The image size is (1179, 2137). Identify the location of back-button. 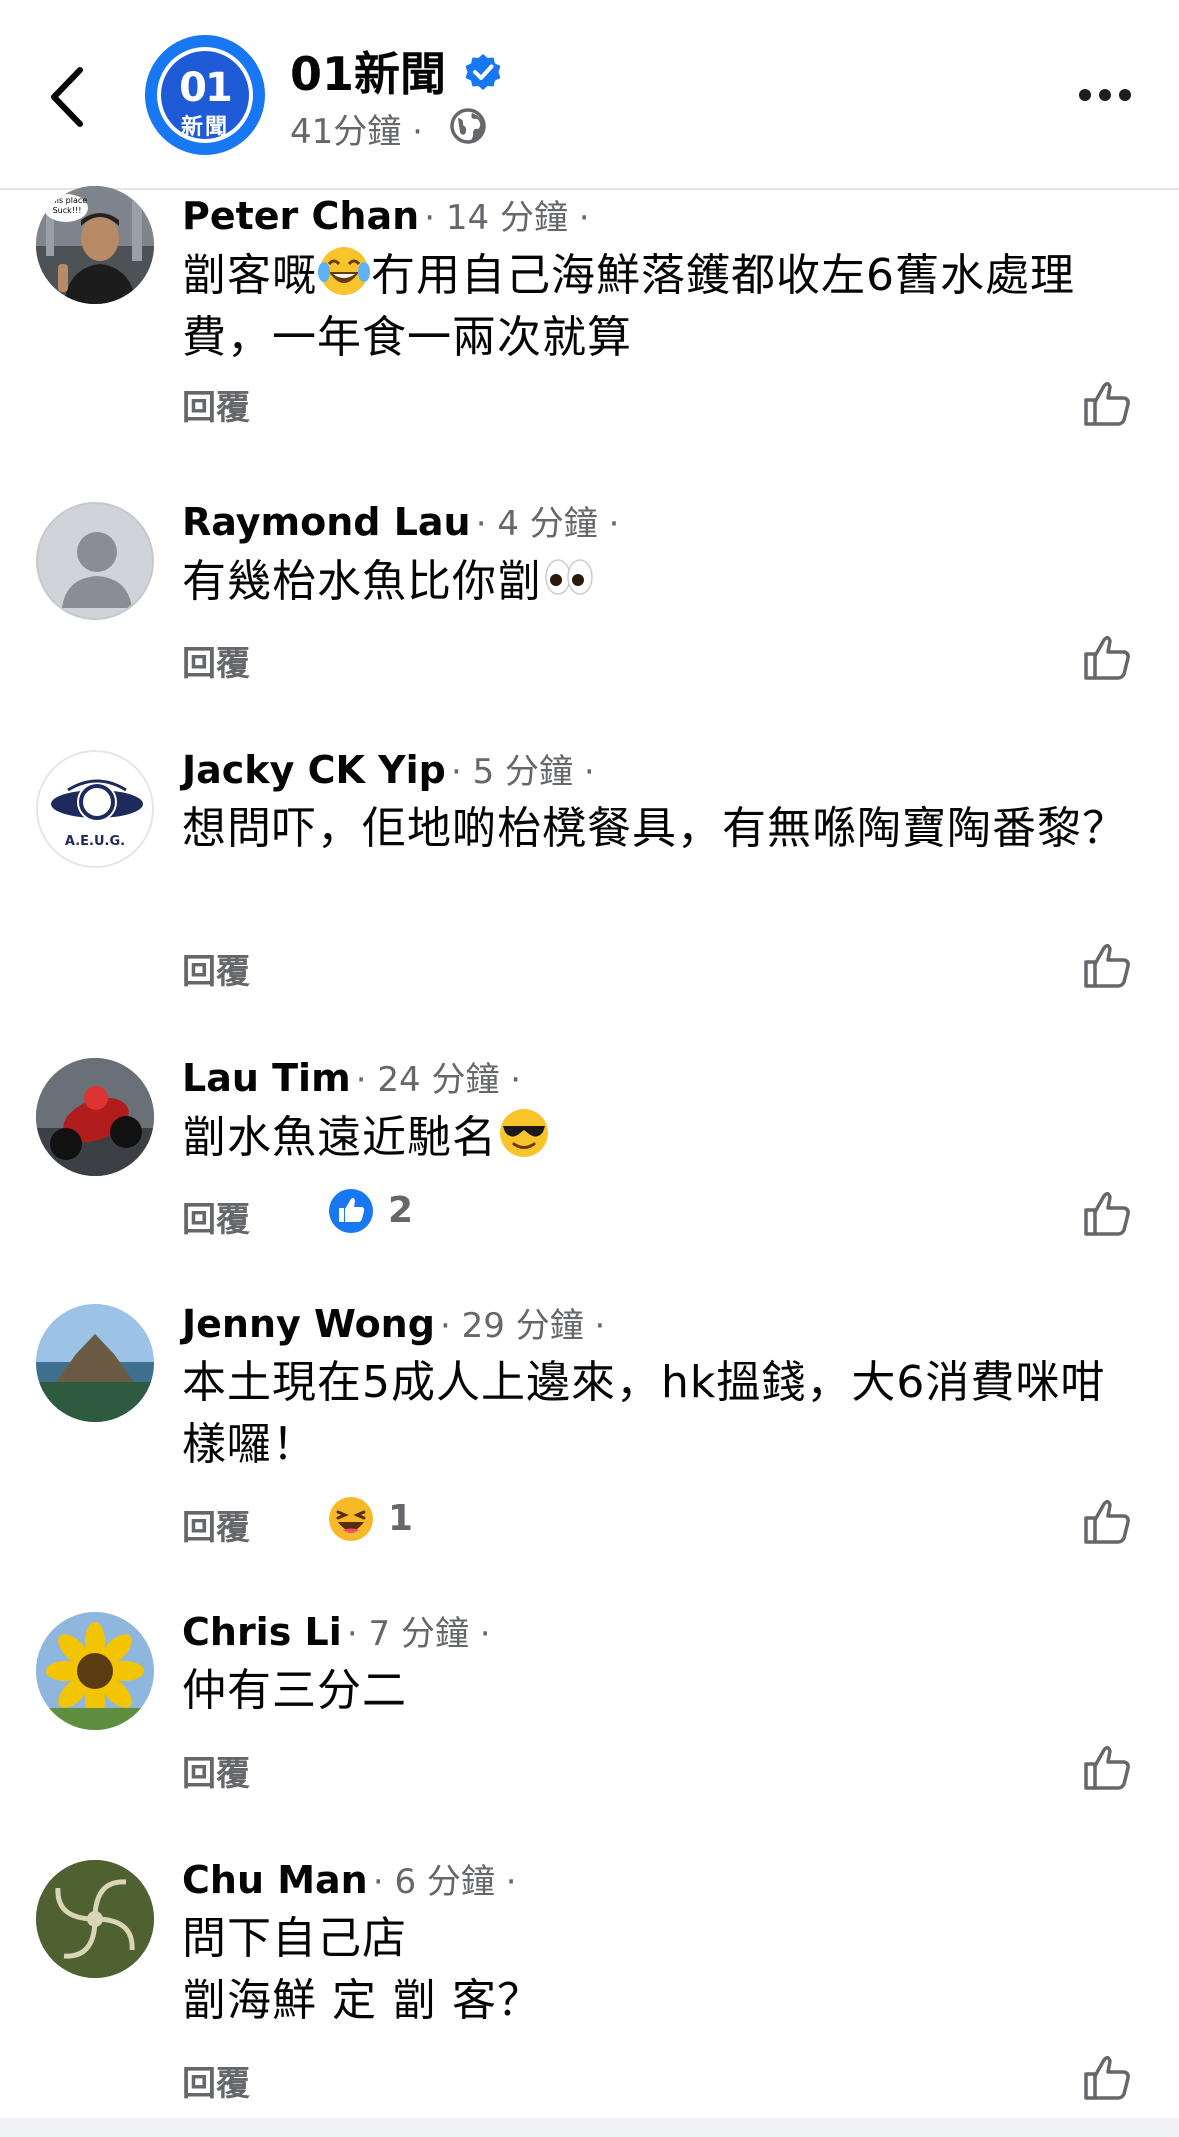
(70, 97).